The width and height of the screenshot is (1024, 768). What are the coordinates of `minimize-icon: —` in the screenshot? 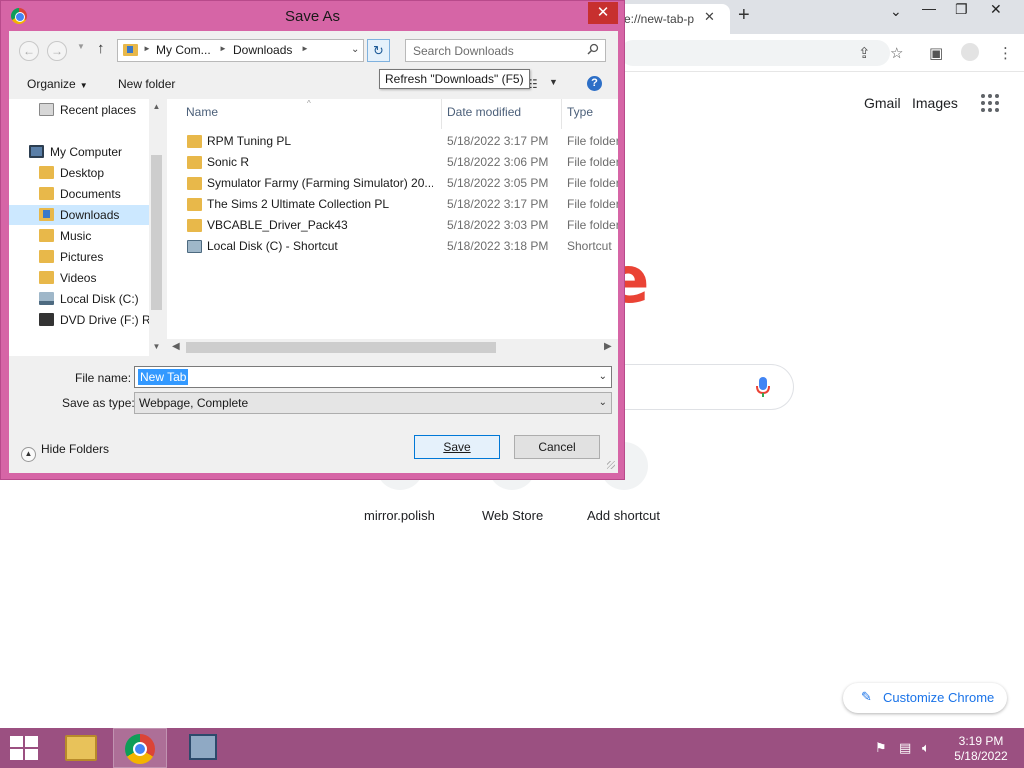 It's located at (929, 8).